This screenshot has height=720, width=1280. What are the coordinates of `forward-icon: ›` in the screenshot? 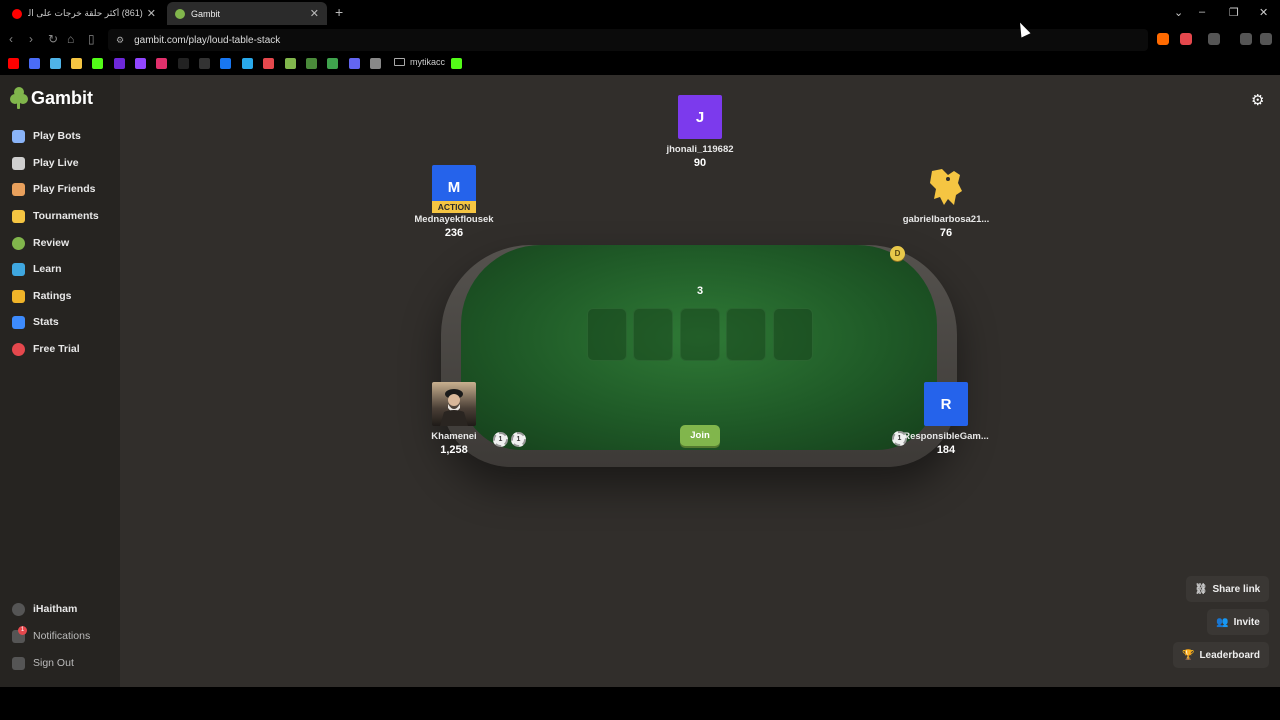 It's located at (31, 39).